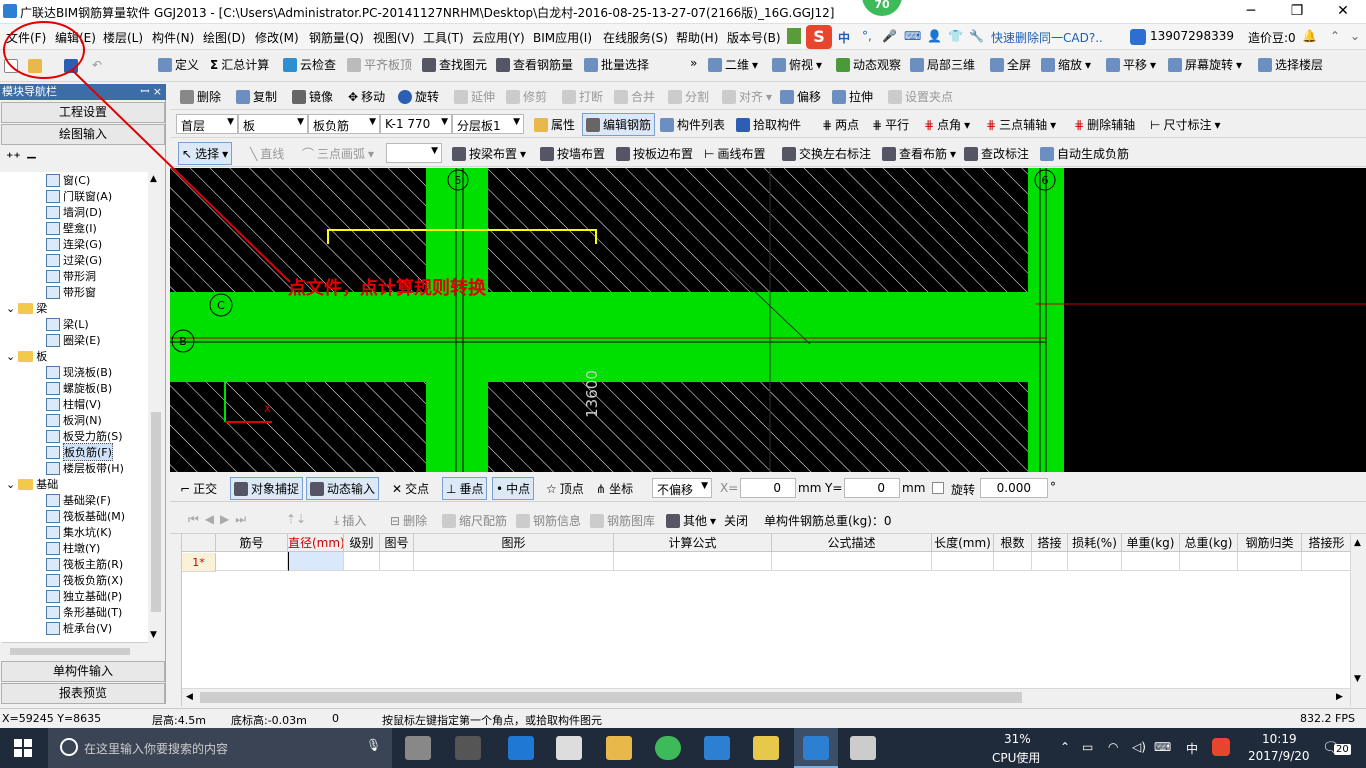  I want to click on tray-expand-icon: ⌃, so click(1065, 747).